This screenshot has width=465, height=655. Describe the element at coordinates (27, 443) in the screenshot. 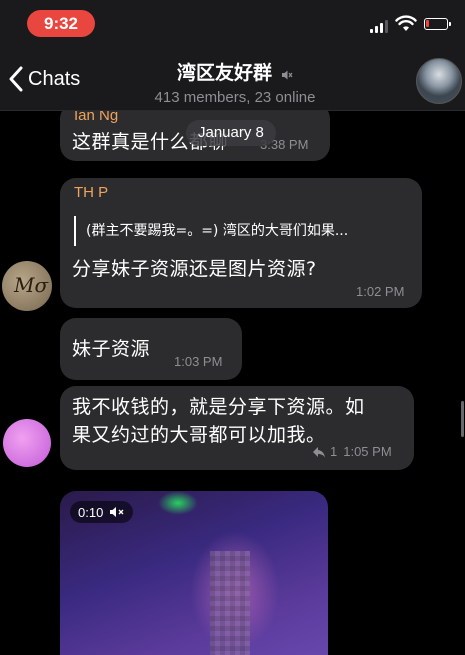

I see `avatar` at that location.